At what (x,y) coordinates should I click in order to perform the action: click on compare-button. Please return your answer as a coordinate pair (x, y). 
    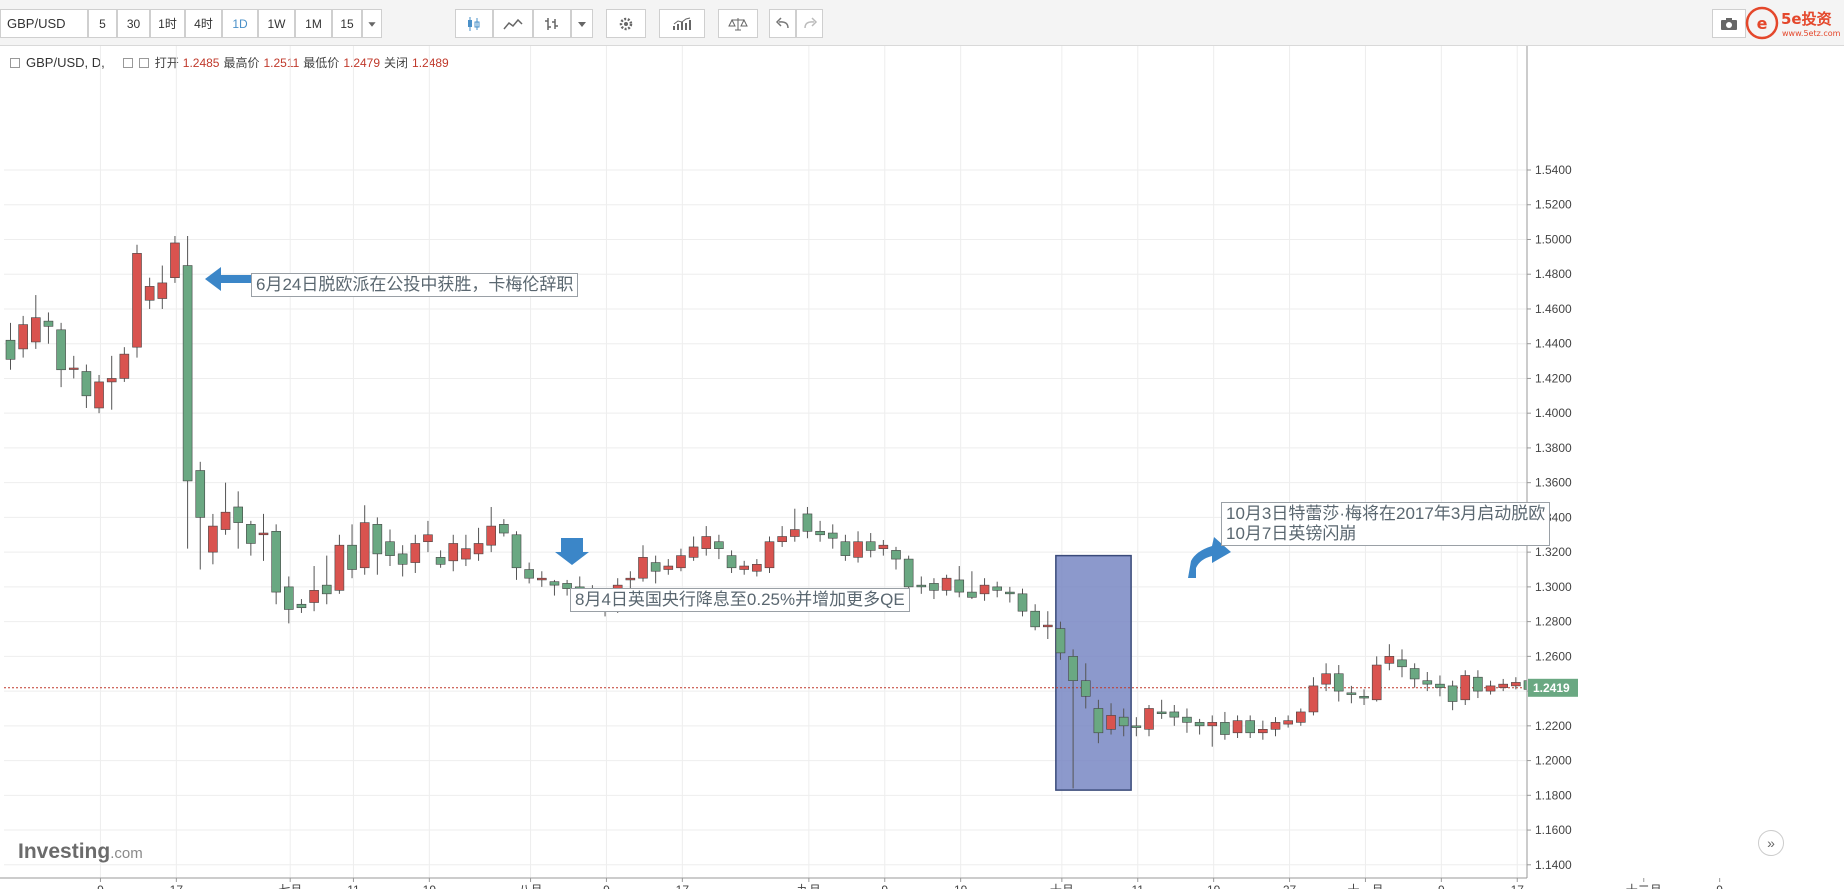
    Looking at the image, I should click on (738, 23).